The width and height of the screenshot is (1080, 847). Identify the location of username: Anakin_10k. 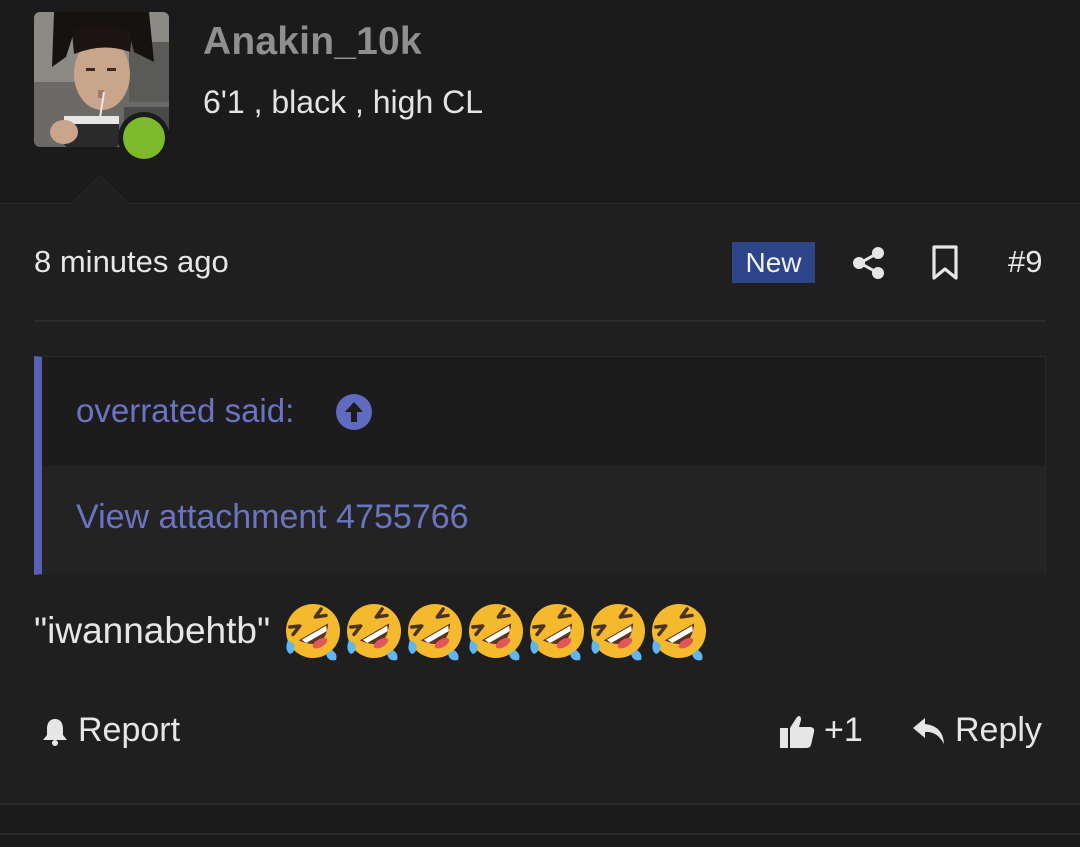
(312, 42).